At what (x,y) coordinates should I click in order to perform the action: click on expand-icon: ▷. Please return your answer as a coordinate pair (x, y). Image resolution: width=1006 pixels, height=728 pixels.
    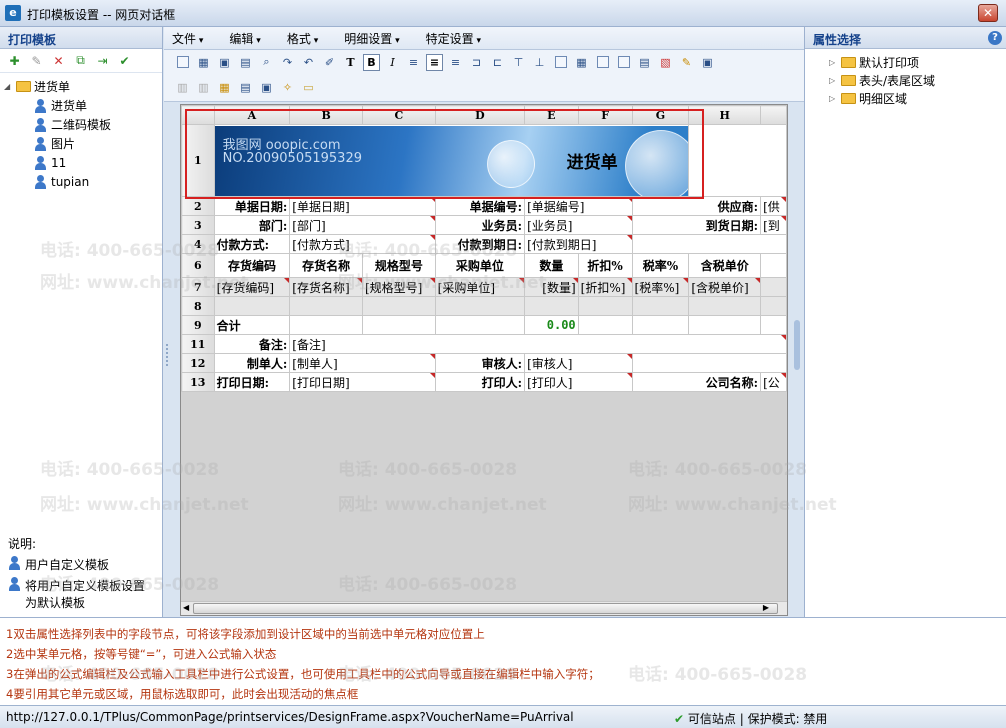
    Looking at the image, I should click on (834, 80).